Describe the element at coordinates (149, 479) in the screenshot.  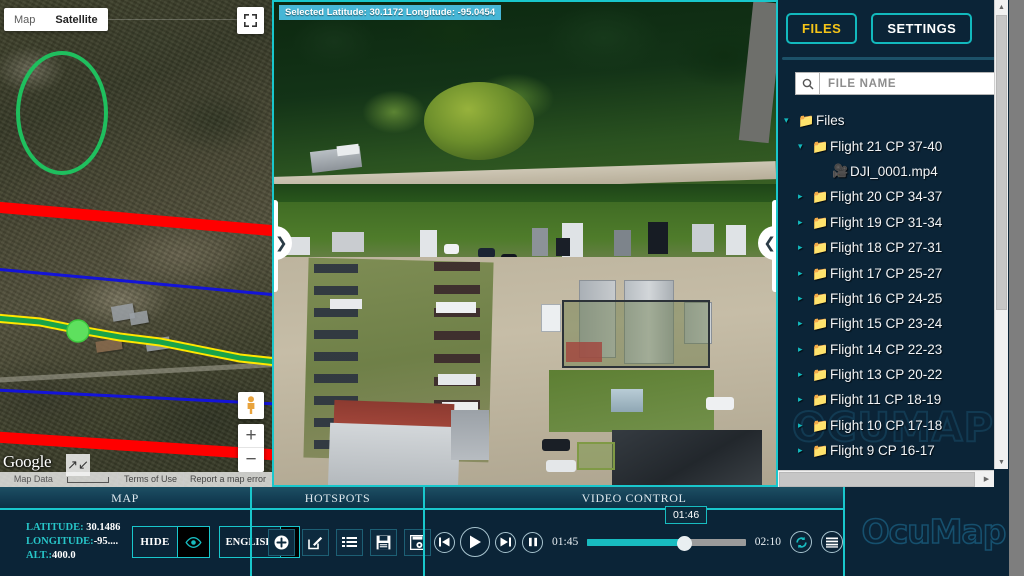
I see `terms-of-use-link: Terms of Use` at that location.